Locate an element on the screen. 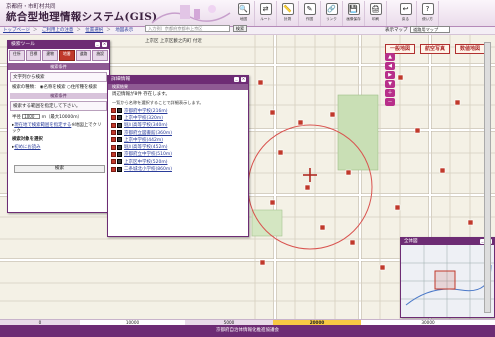 This screenshot has width=495, height=337. list-item: 上京中学校(320m) is located at coordinates (178, 117).